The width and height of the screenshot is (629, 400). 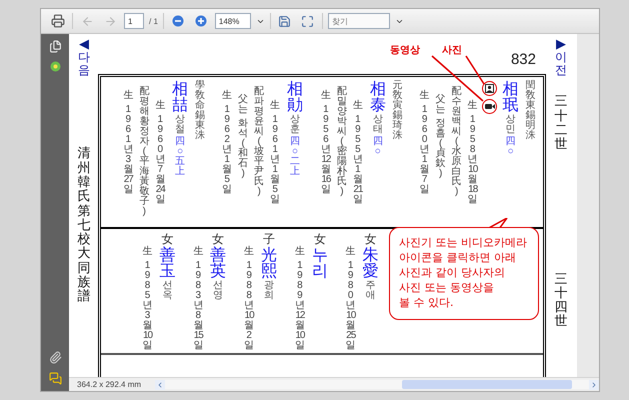 What do you see at coordinates (110, 21) in the screenshot?
I see `right-arrow-icon` at bounding box center [110, 21].